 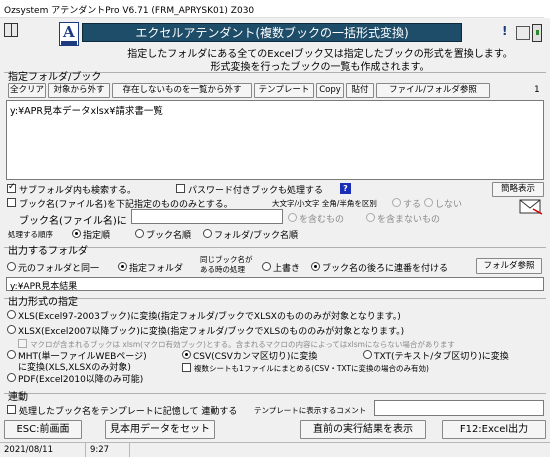 I want to click on simple-view-button: 簡略表示, so click(x=518, y=189).